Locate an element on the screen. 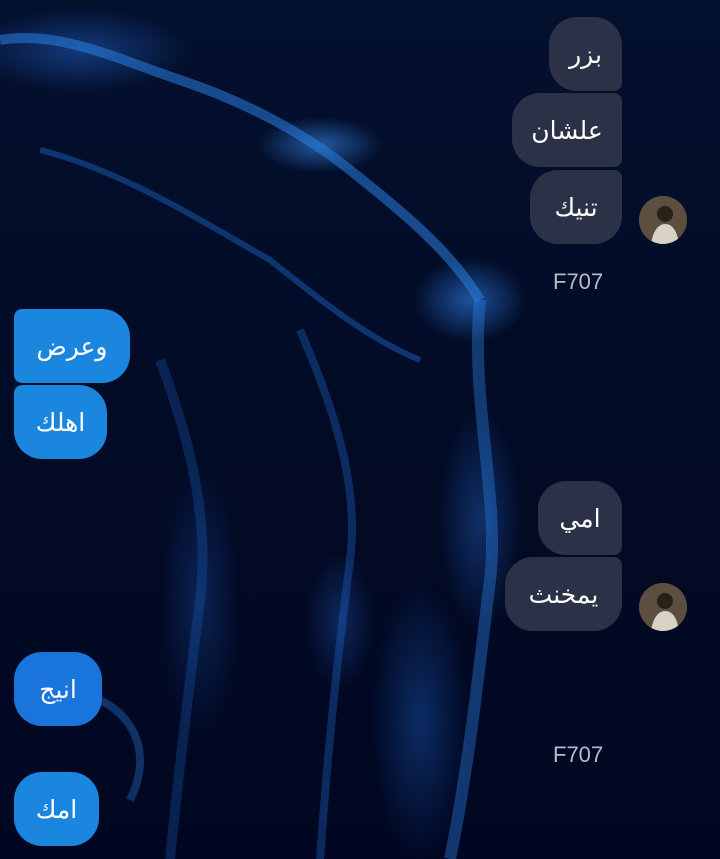  message-text: امي is located at coordinates (580, 518).